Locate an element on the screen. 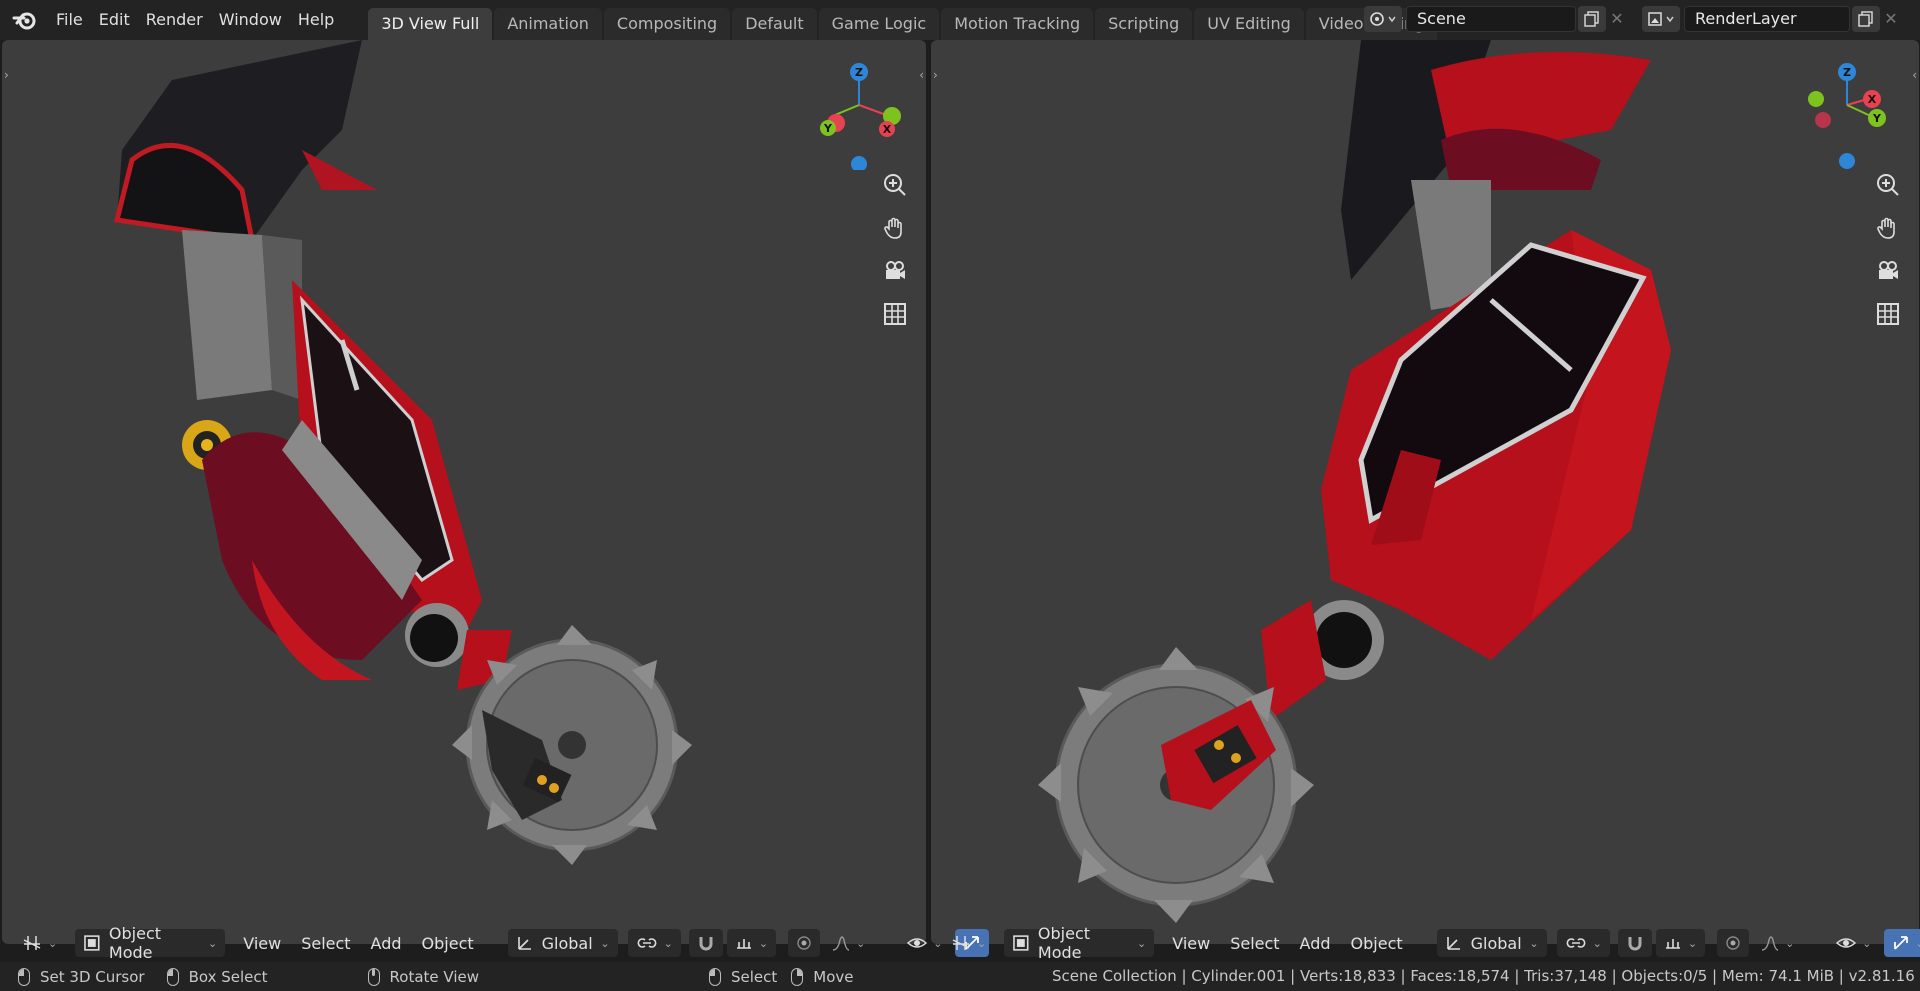  hint-rotate-view: Rotate View is located at coordinates (423, 976).